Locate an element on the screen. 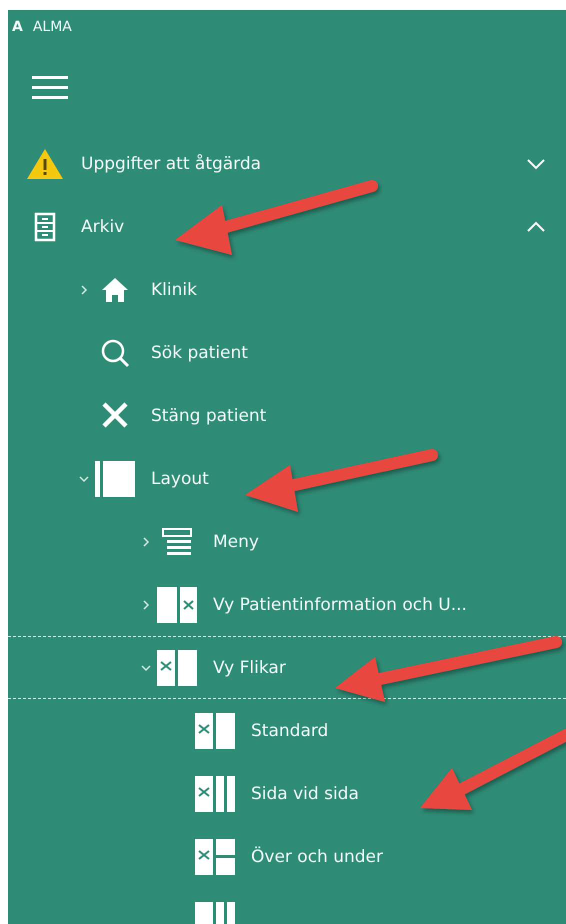 This screenshot has width=566, height=924. columns-icon is located at coordinates (215, 794).